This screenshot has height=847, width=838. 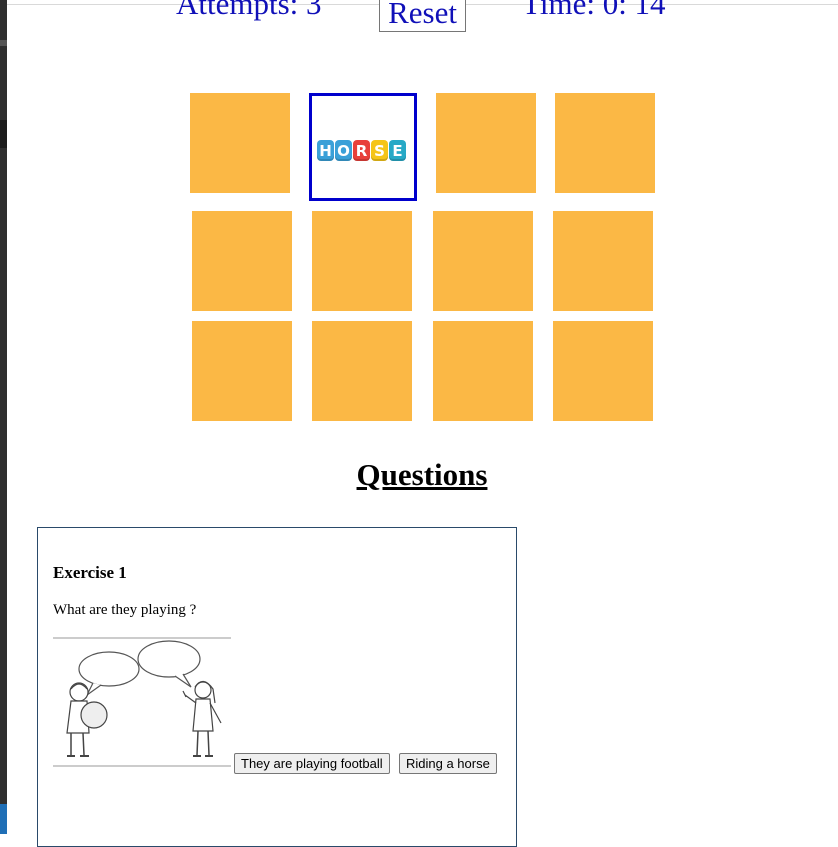 What do you see at coordinates (422, 474) in the screenshot?
I see `questions-heading: Questions` at bounding box center [422, 474].